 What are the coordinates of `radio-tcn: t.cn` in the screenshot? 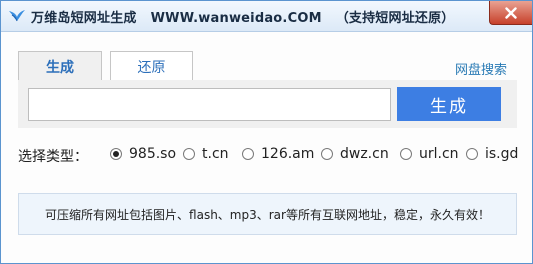 It's located at (206, 154).